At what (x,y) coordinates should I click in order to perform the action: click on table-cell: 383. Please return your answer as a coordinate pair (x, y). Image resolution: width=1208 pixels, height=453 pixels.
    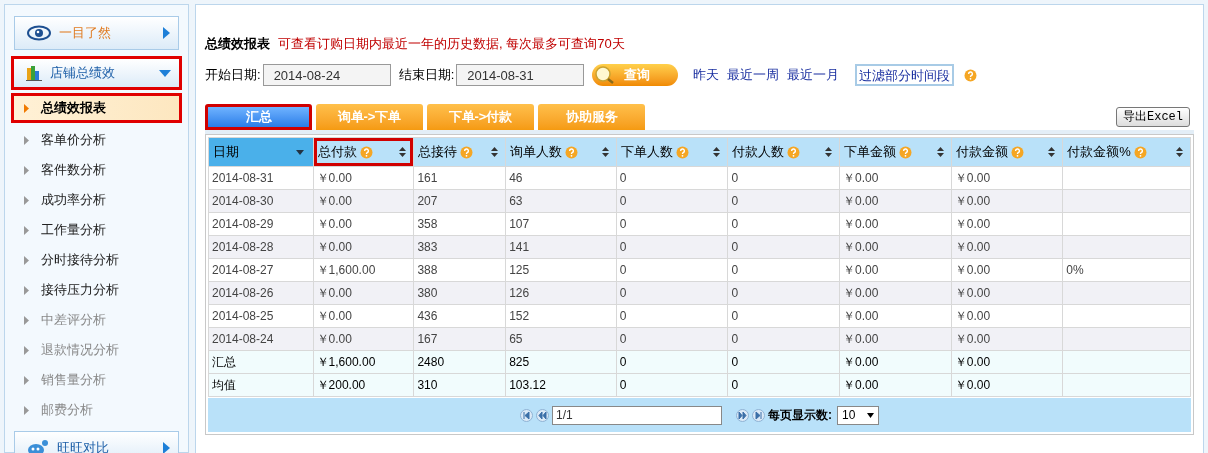
    Looking at the image, I should click on (427, 247).